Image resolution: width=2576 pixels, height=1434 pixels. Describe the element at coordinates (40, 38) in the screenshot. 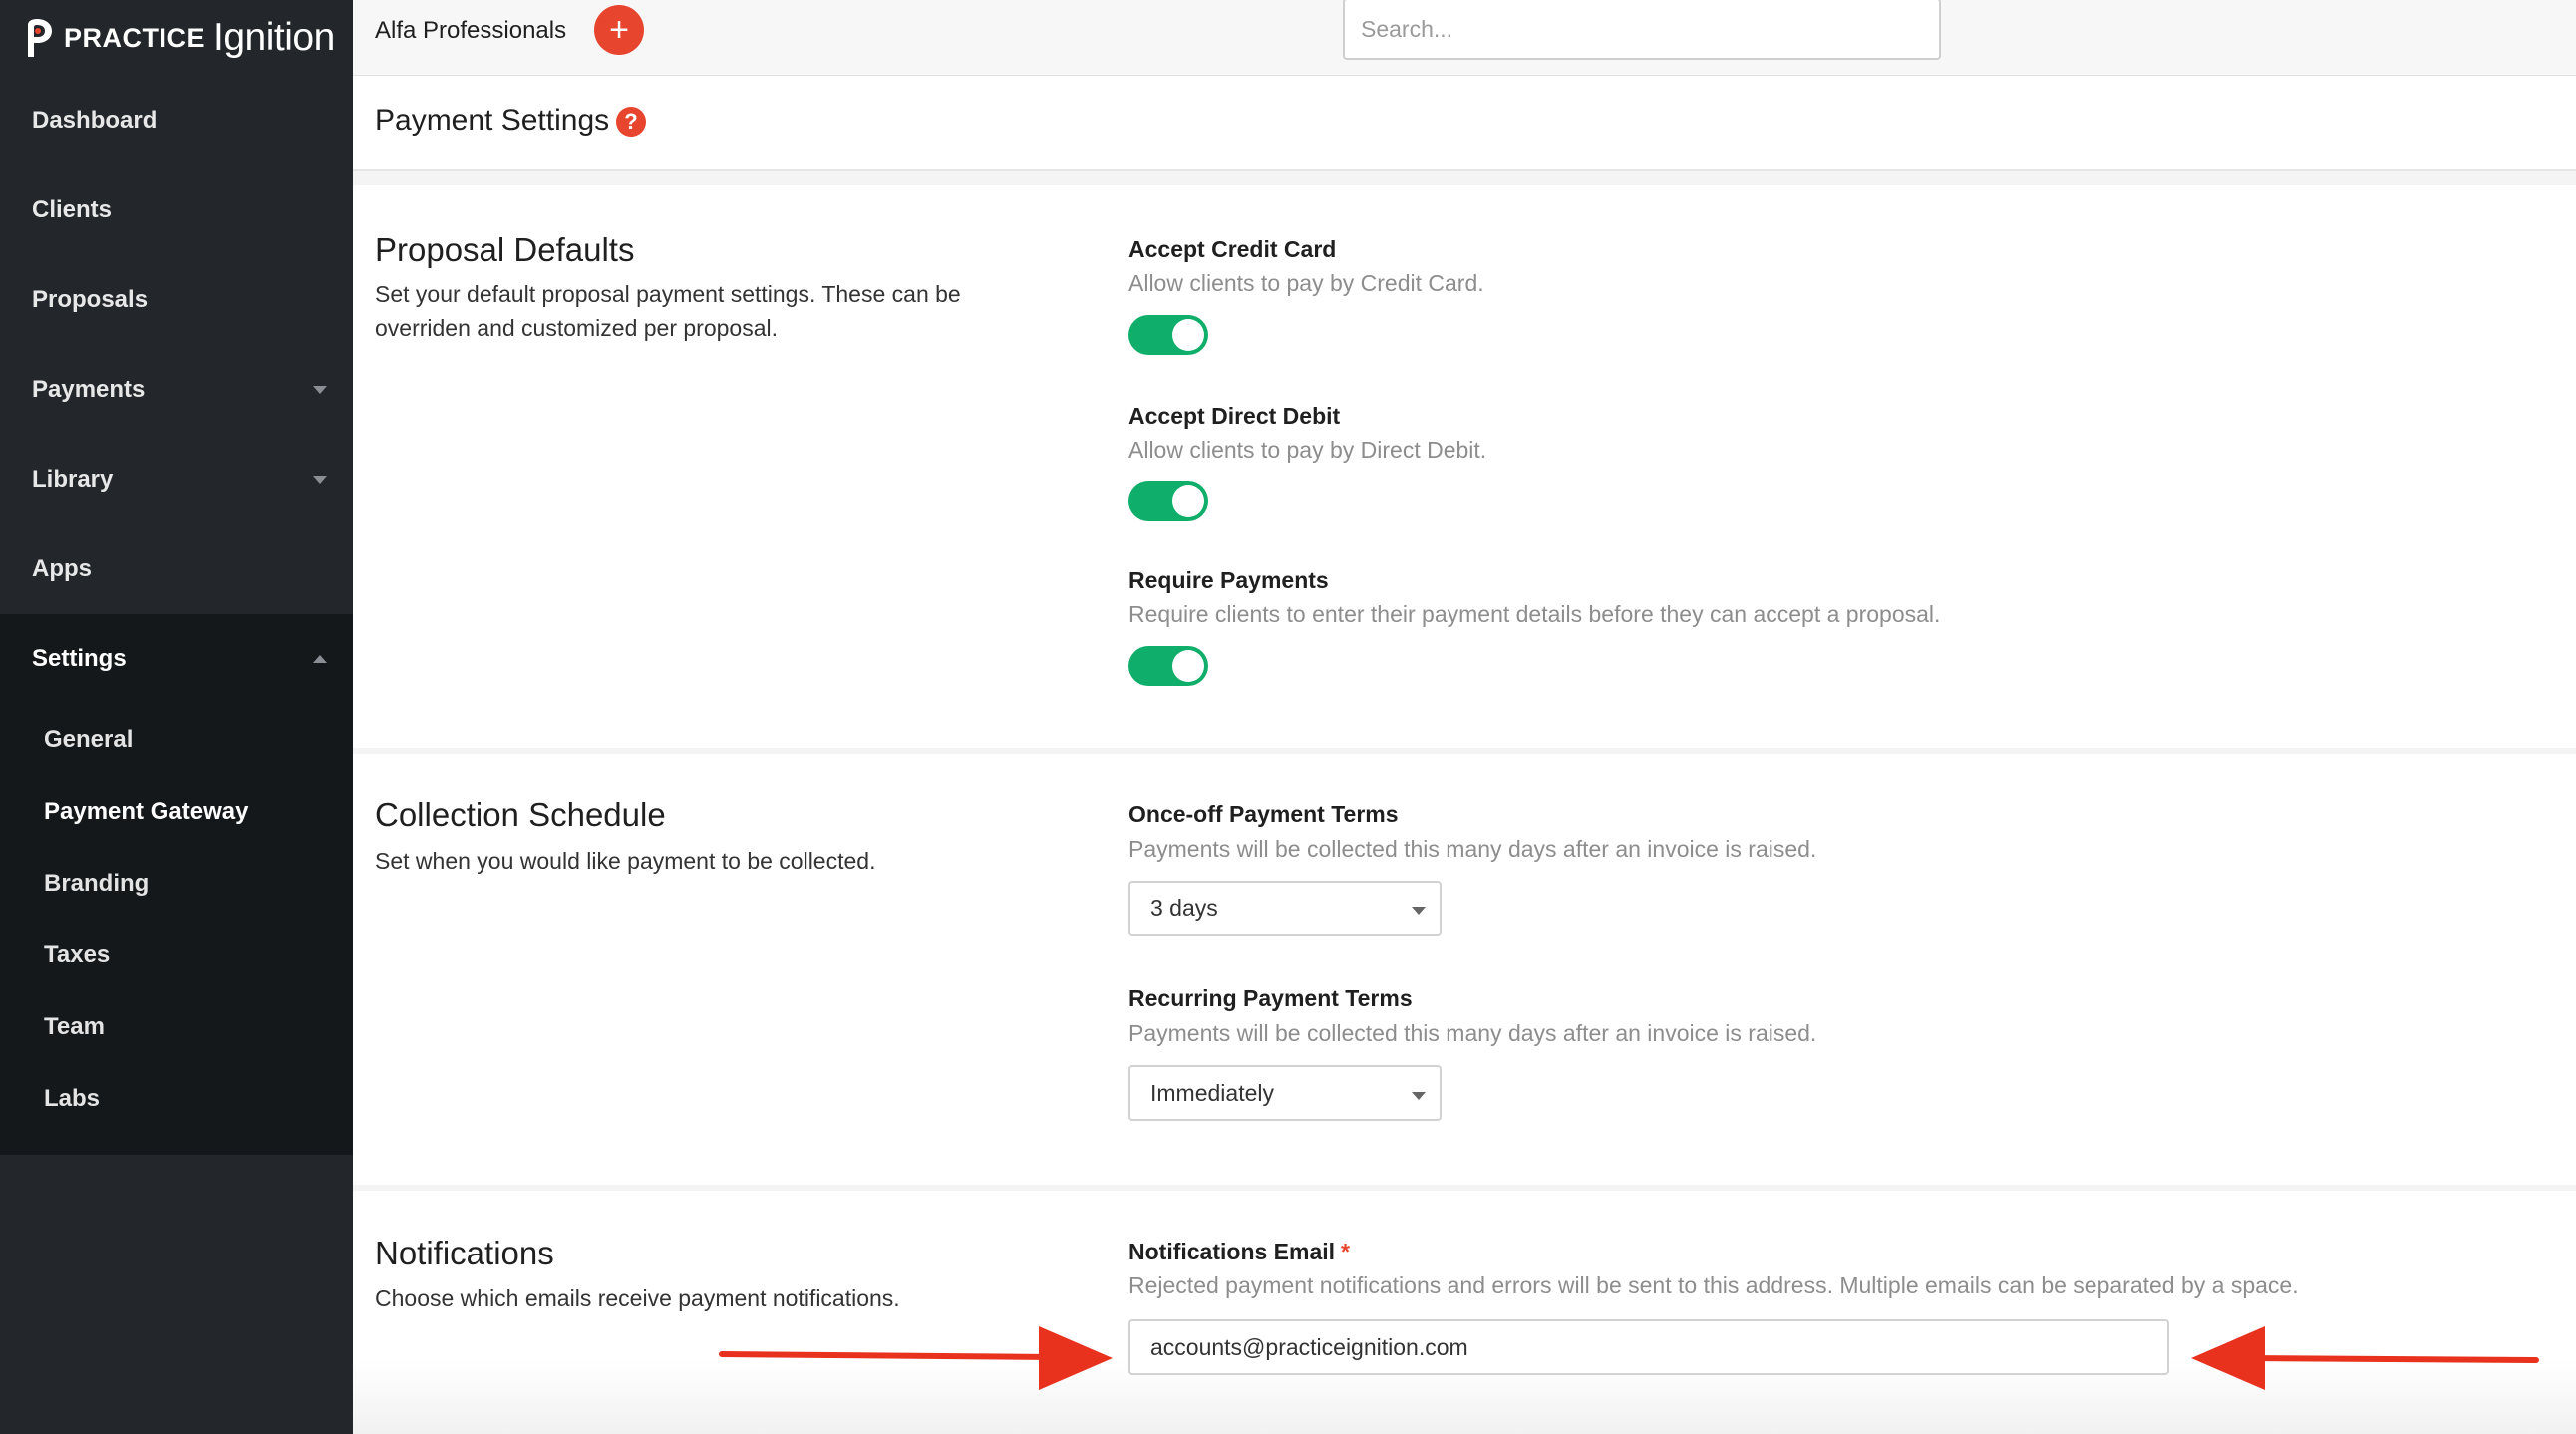

I see `practice-ignition-logo-icon` at that location.